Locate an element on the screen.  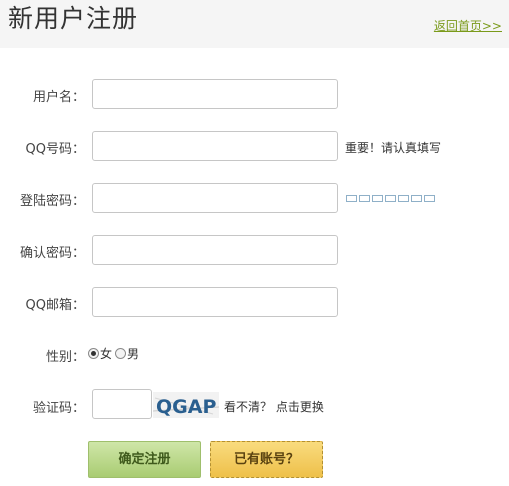
captcha-input is located at coordinates (122, 404).